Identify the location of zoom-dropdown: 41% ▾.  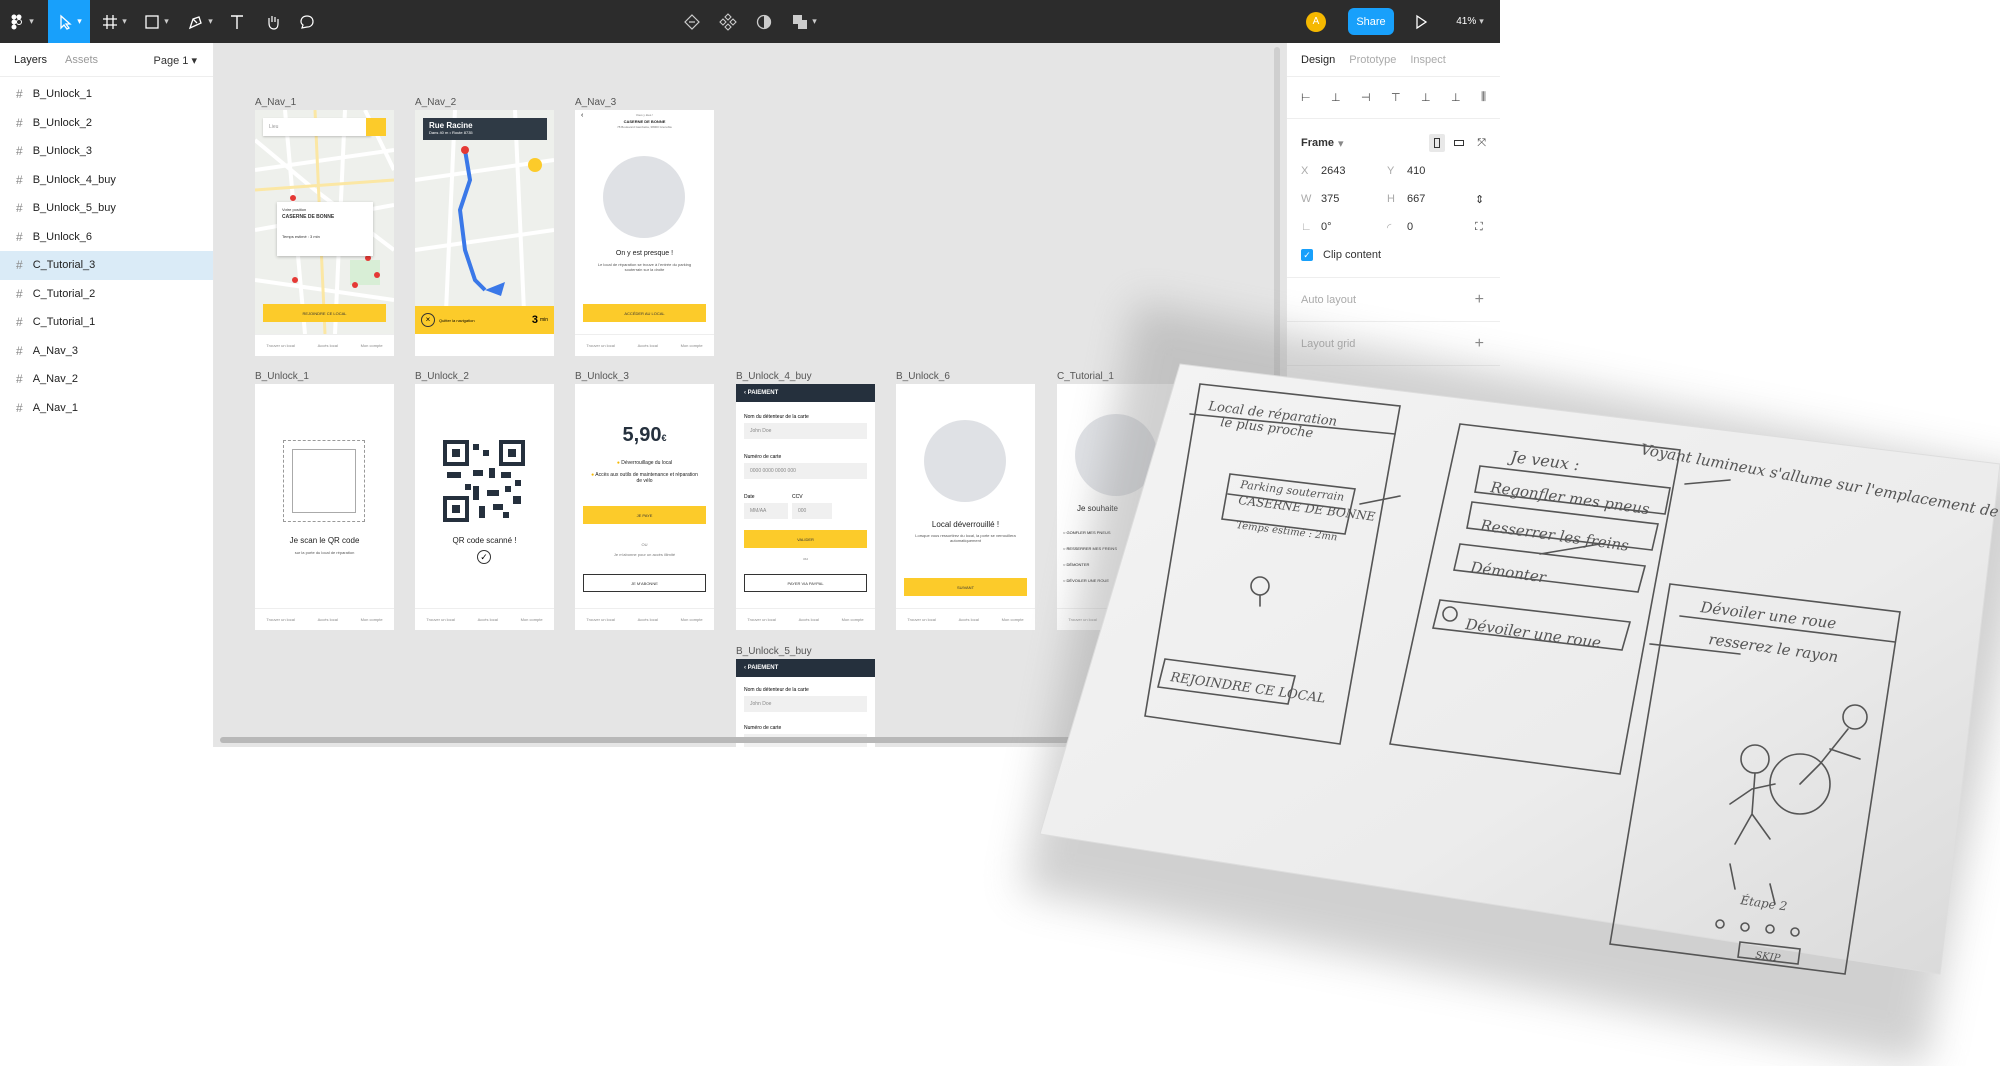
(1470, 21).